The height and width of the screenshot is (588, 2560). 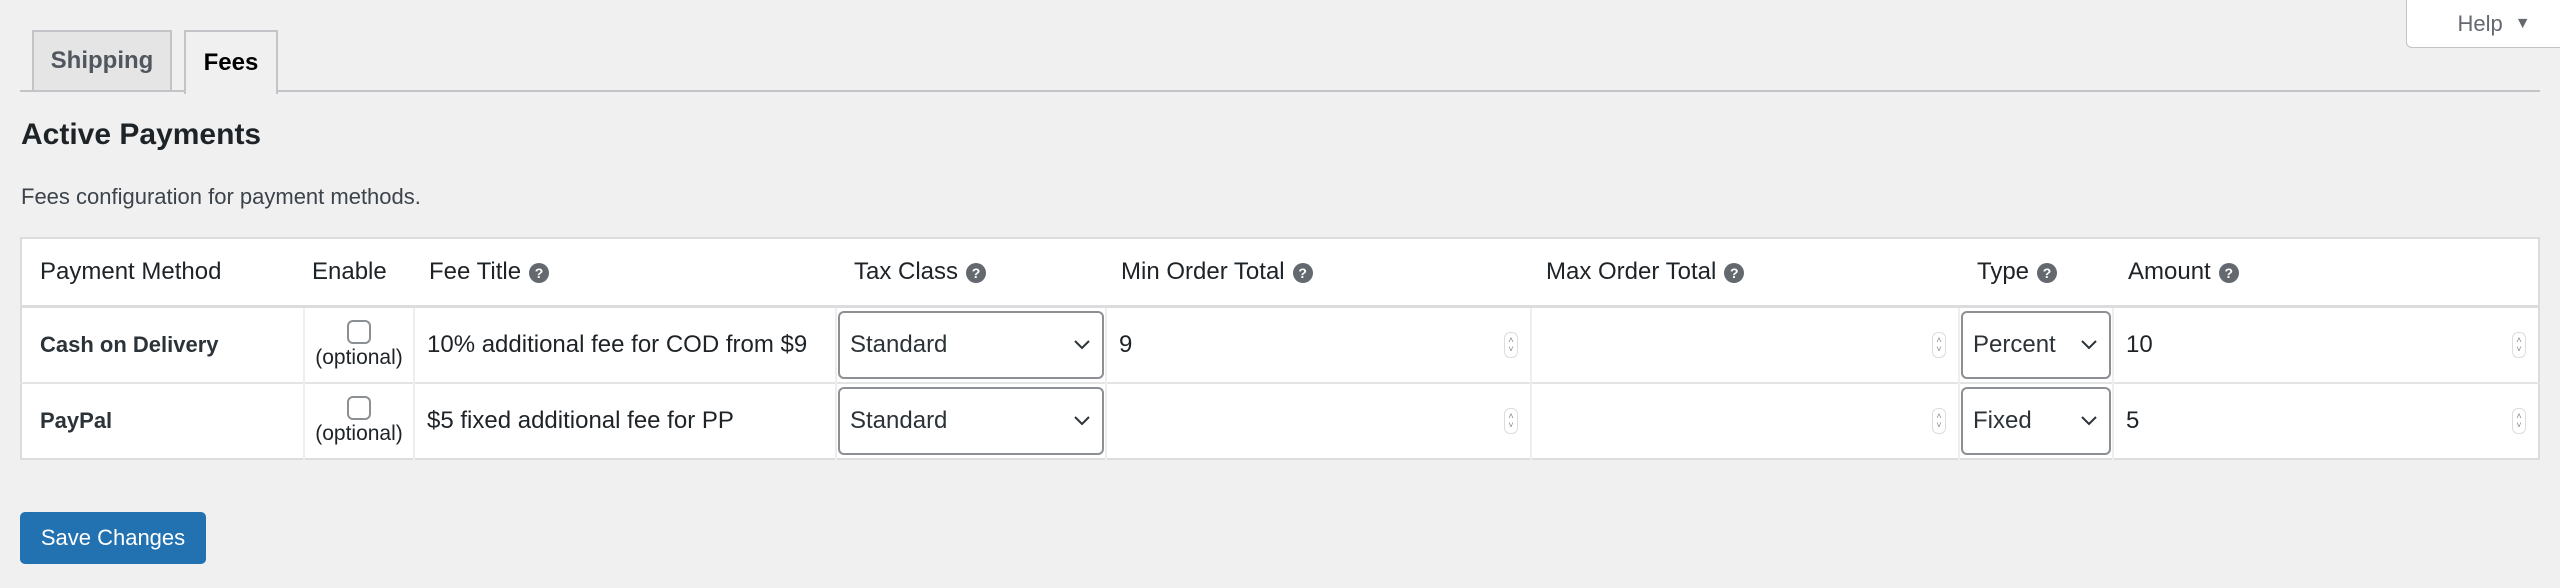 I want to click on tab-fees: Fees, so click(x=231, y=62).